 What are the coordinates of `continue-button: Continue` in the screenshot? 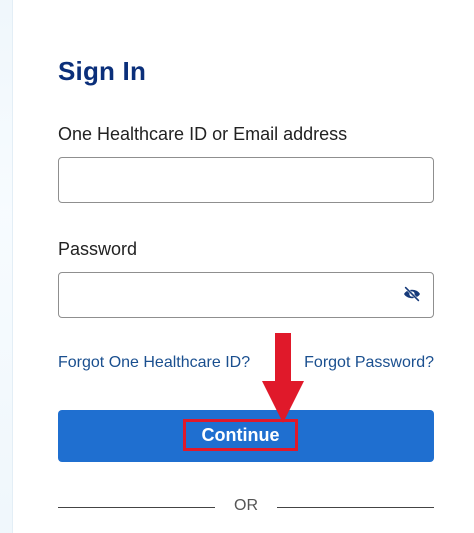 It's located at (246, 436).